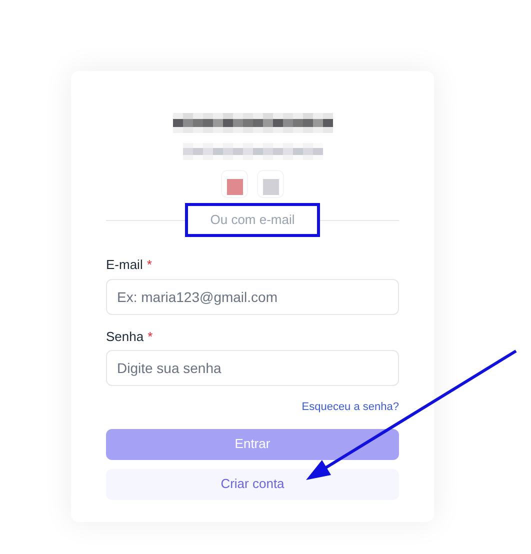  I want to click on forgot-password-link: Esqueceu a senha?, so click(350, 407).